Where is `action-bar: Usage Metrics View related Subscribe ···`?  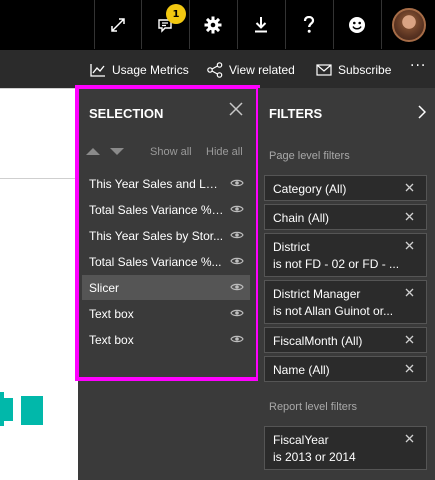 action-bar: Usage Metrics View related Subscribe ··· is located at coordinates (217, 69).